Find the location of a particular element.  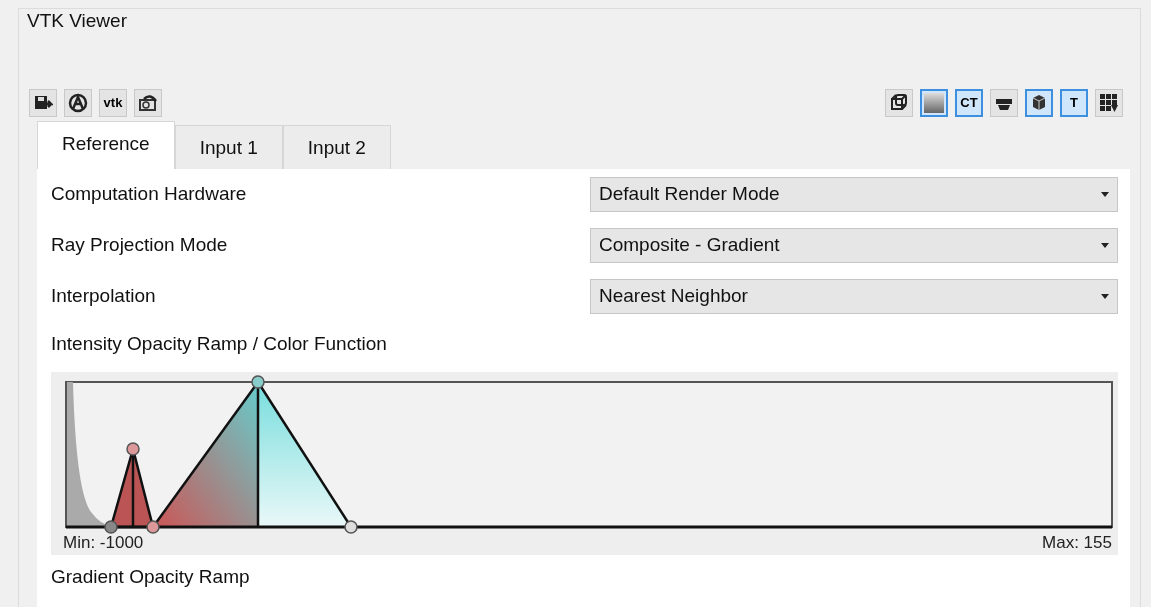

max-label: Max: 155 is located at coordinates (1077, 543).